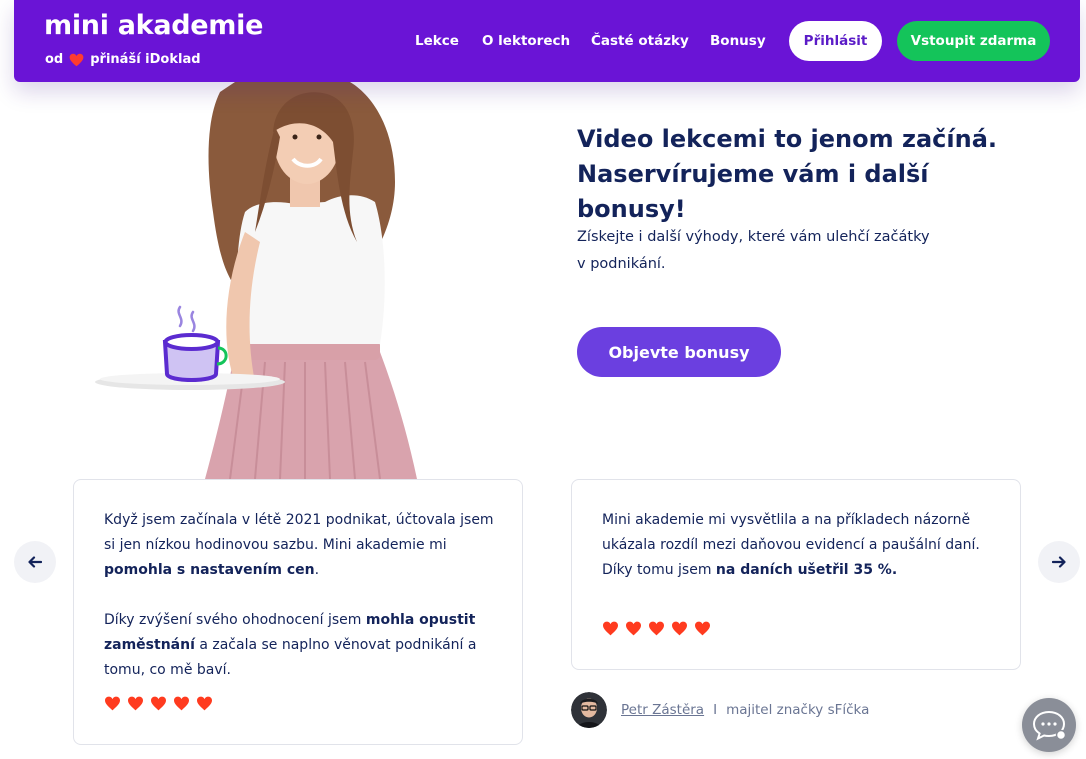  Describe the element at coordinates (787, 139) in the screenshot. I see `hero-title-line1: Video lekcemi to jenom začíná.` at that location.